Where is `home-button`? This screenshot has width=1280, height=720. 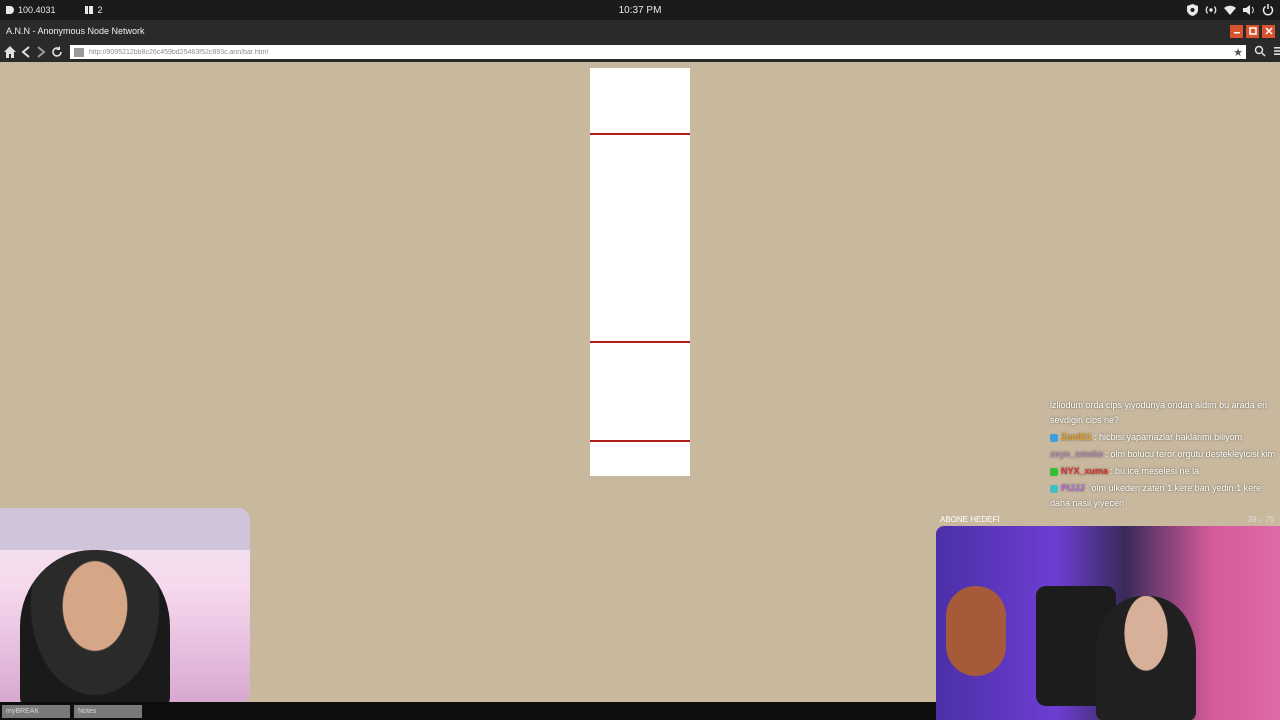 home-button is located at coordinates (10, 52).